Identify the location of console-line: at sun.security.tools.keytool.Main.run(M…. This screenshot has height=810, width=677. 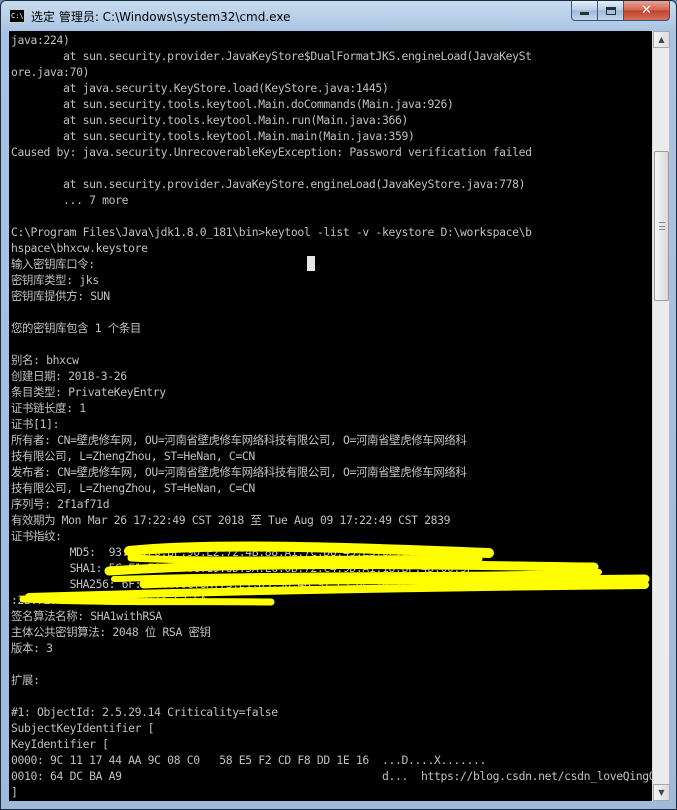
(209, 120).